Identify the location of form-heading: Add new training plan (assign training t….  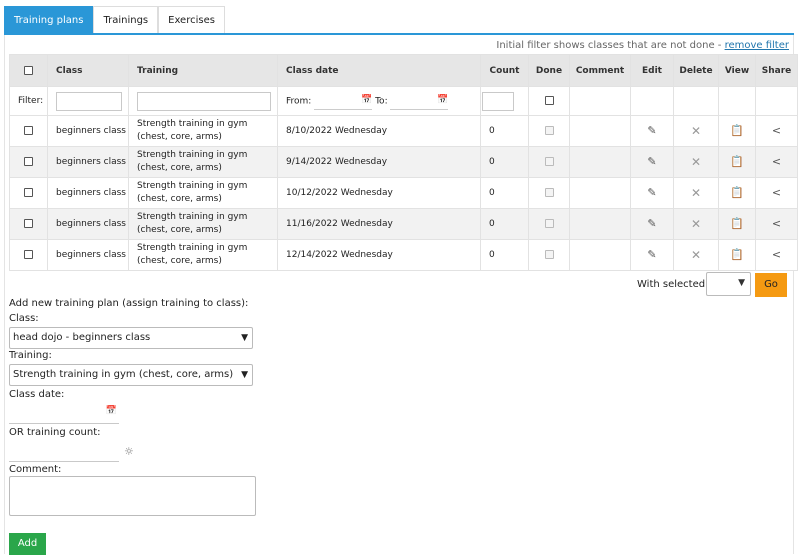
(129, 303).